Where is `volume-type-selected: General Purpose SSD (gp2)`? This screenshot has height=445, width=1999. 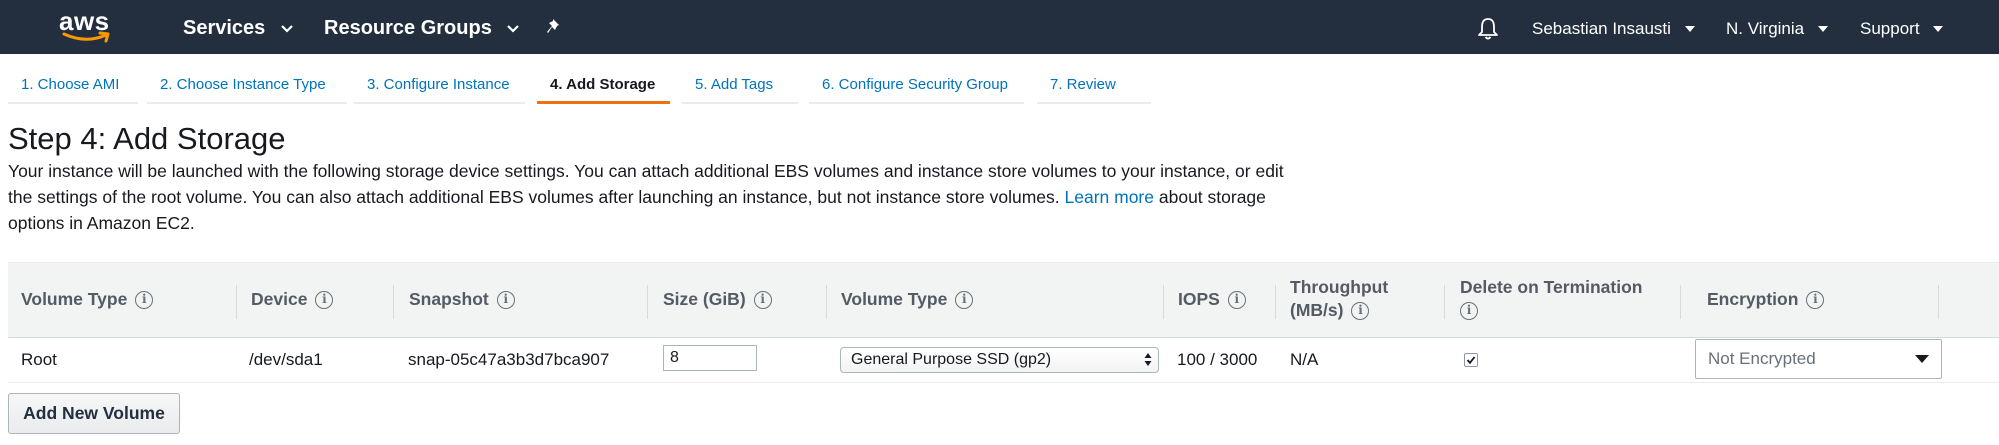
volume-type-selected: General Purpose SSD (gp2) is located at coordinates (951, 359).